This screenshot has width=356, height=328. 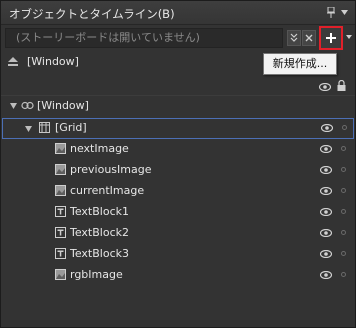 What do you see at coordinates (349, 37) in the screenshot?
I see `storyboard-options-arrow-icon` at bounding box center [349, 37].